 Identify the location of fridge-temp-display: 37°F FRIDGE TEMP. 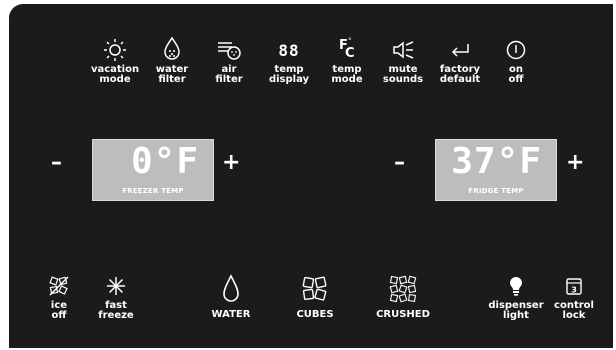
(496, 170).